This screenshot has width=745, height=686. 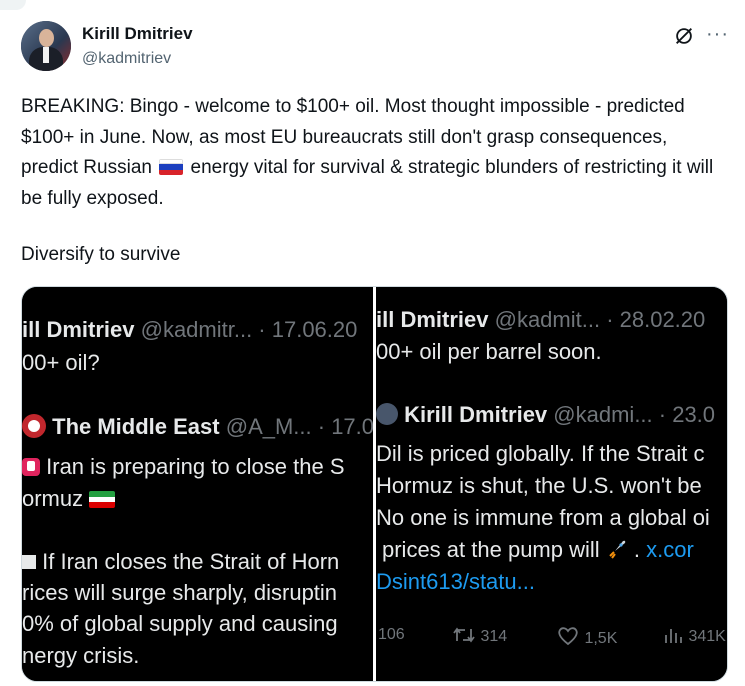 I want to click on source-avatar-icon, so click(x=34, y=426).